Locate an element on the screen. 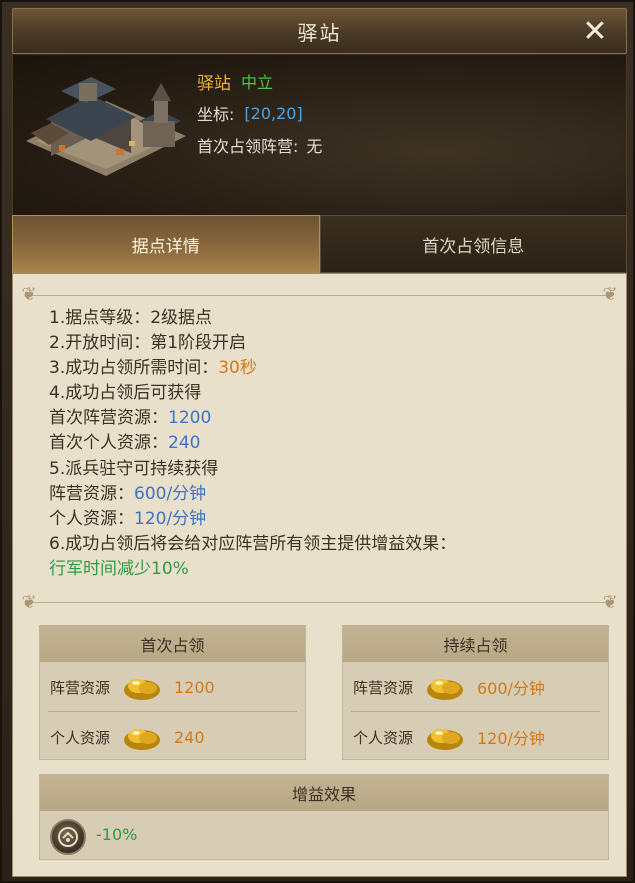 This screenshot has width=635, height=883. tab-bar: 据点详情 首次占领信息 is located at coordinates (319, 244).